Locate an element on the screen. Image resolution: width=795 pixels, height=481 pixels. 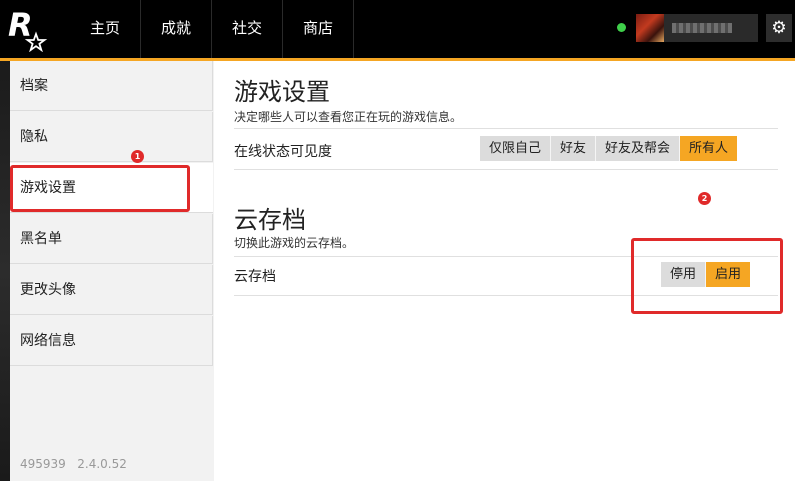
main-nav: 主页 成就 社交 商店 is located at coordinates (212, 29).